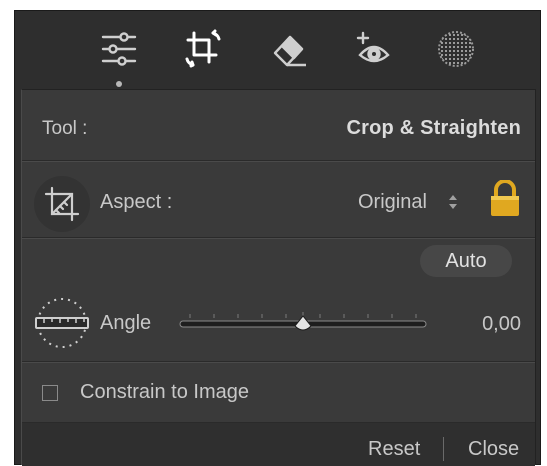 The height and width of the screenshot is (466, 547). I want to click on aspect-tool-button, so click(62, 204).